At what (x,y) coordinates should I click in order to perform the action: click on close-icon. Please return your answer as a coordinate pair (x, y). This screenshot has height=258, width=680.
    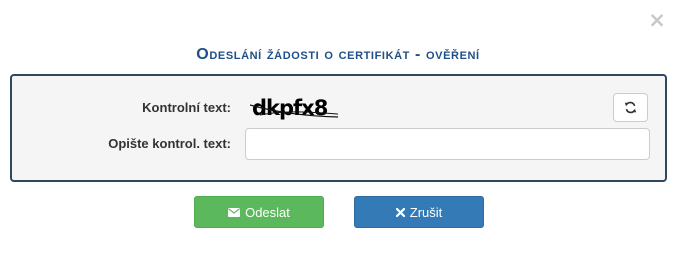
    Looking at the image, I should click on (400, 212).